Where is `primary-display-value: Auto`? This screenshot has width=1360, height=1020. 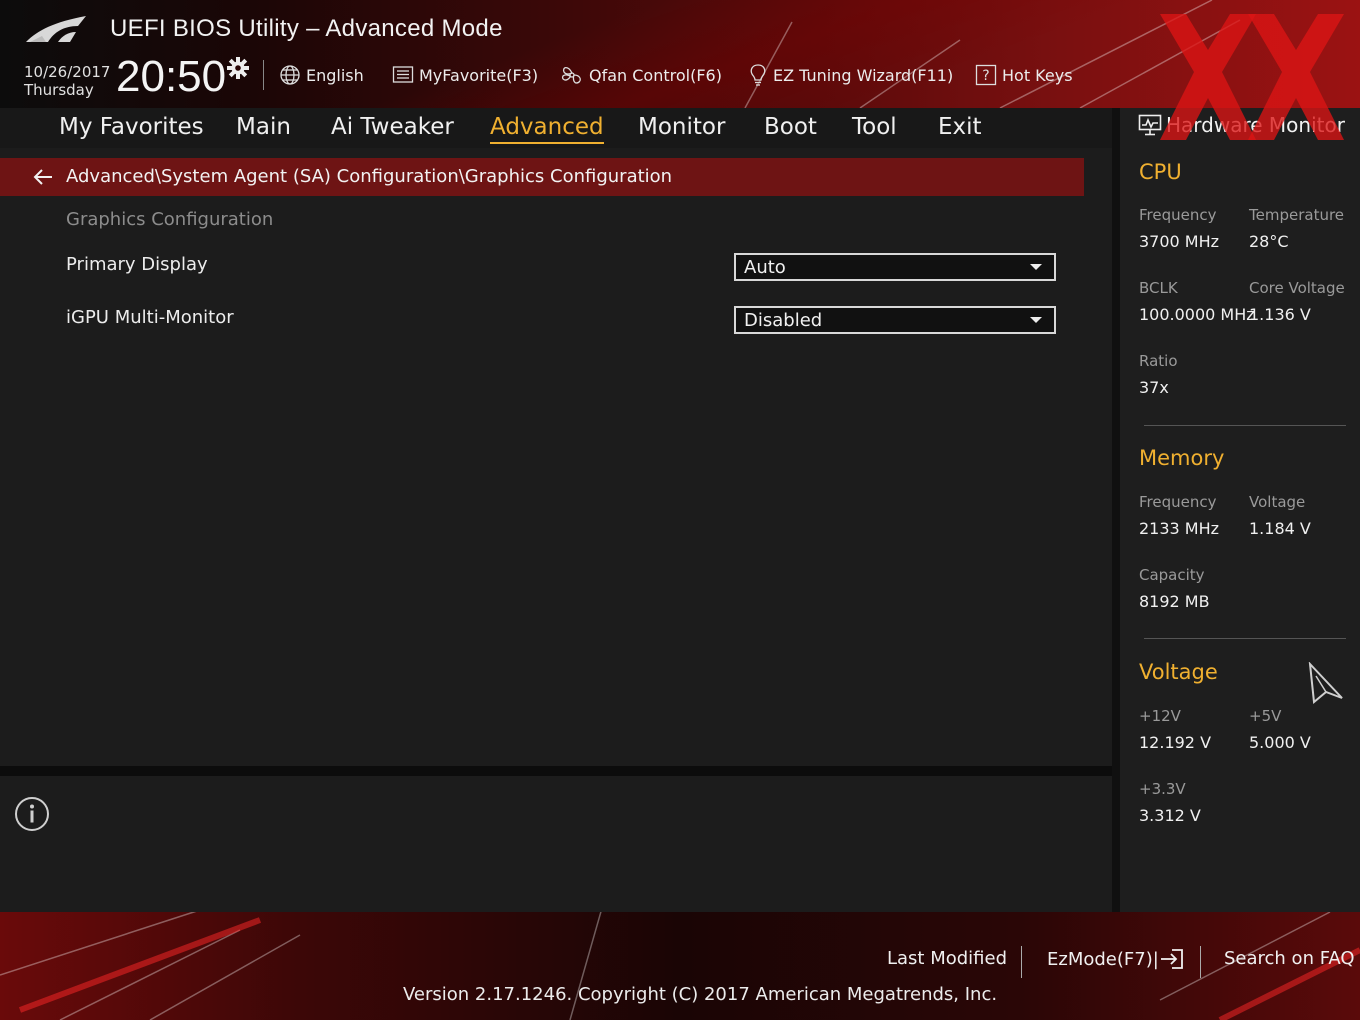
primary-display-value: Auto is located at coordinates (765, 267).